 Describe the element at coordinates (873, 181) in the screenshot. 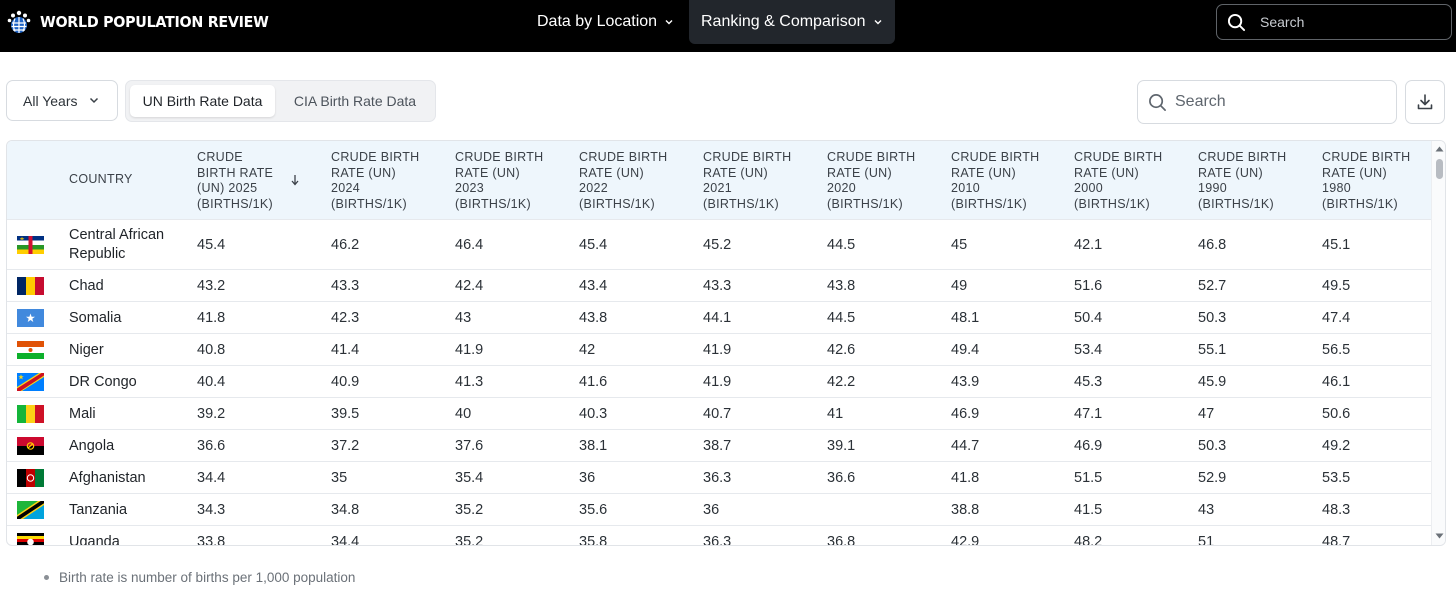

I see `column-header-2020: CRUDE BIRTH RATE (UN) 2020 (BIRTHS/1K)` at that location.